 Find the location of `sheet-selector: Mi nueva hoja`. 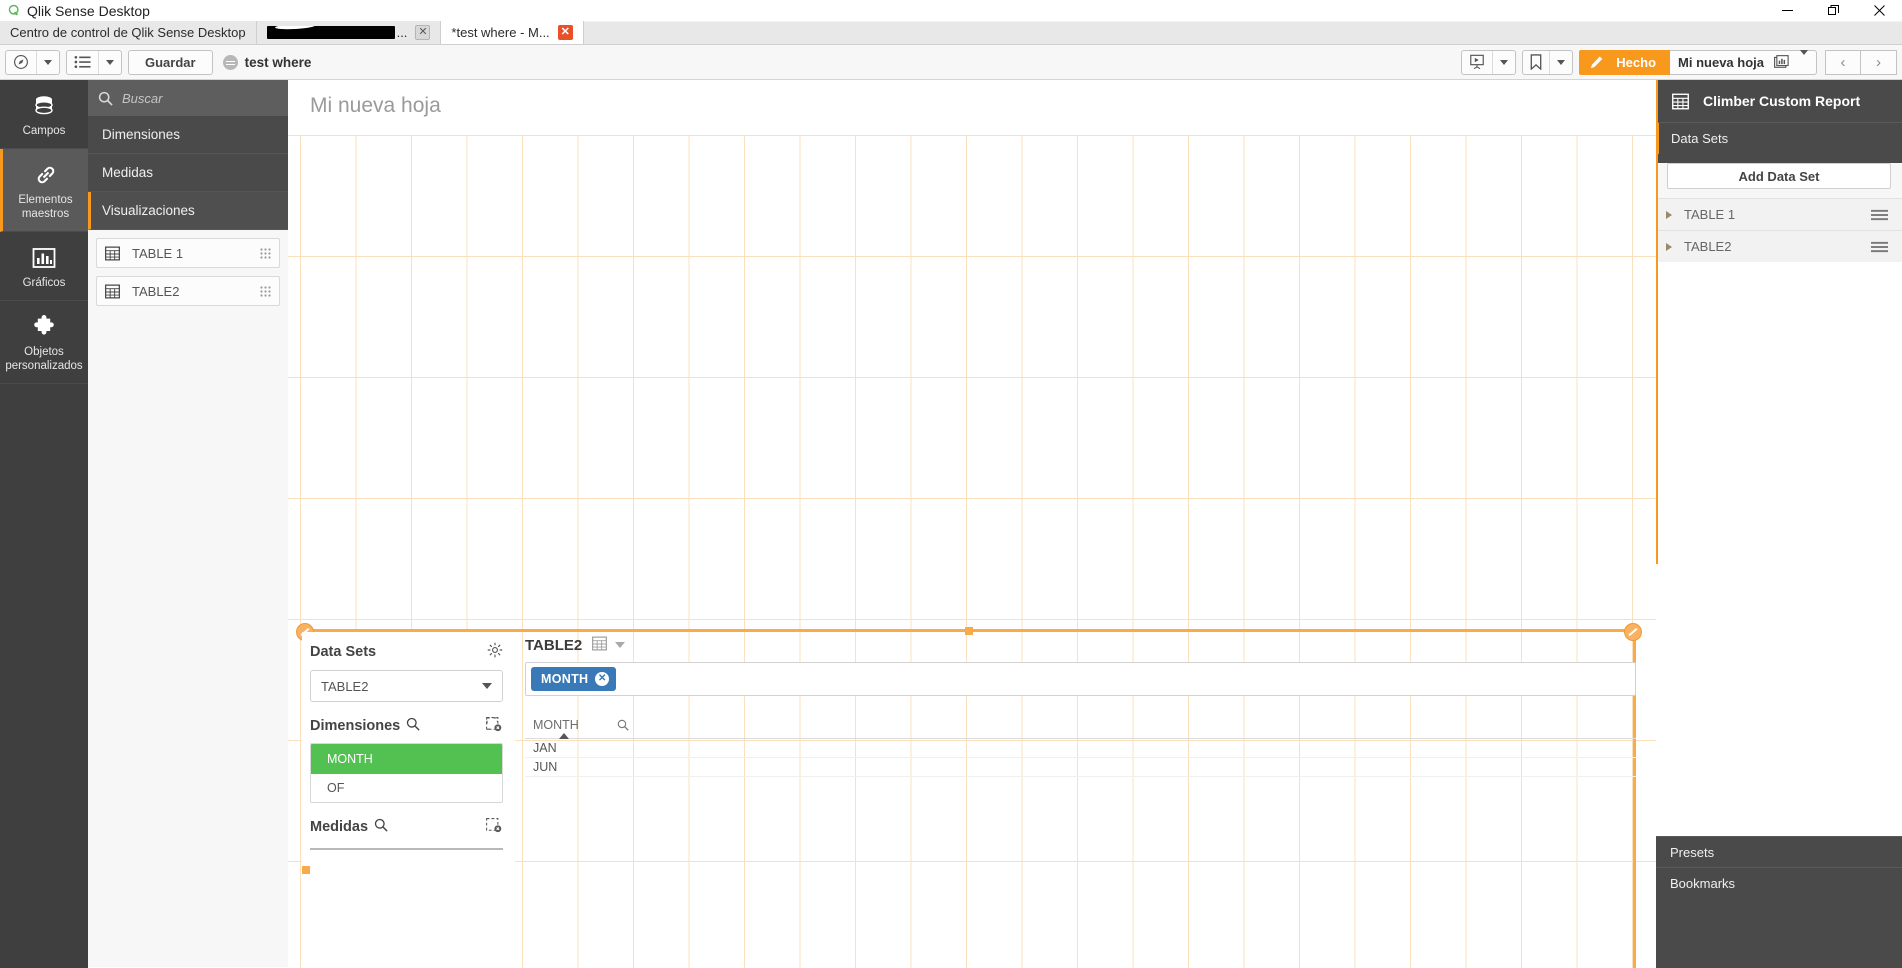

sheet-selector: Mi nueva hoja is located at coordinates (1743, 62).